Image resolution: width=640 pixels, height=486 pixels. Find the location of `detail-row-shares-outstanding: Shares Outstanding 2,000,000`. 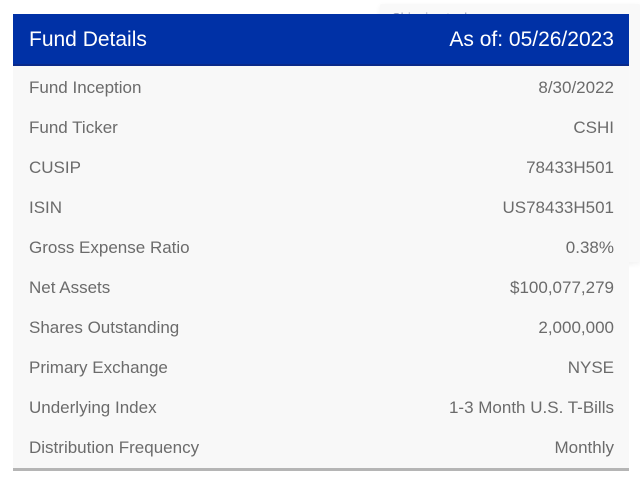

detail-row-shares-outstanding: Shares Outstanding 2,000,000 is located at coordinates (321, 328).